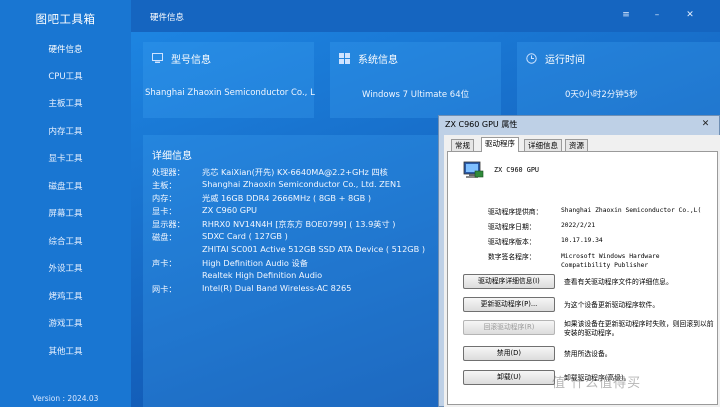 Image resolution: width=720 pixels, height=407 pixels. What do you see at coordinates (65, 50) in the screenshot?
I see `sidebar-item-hardware-info: 硬件信息` at bounding box center [65, 50].